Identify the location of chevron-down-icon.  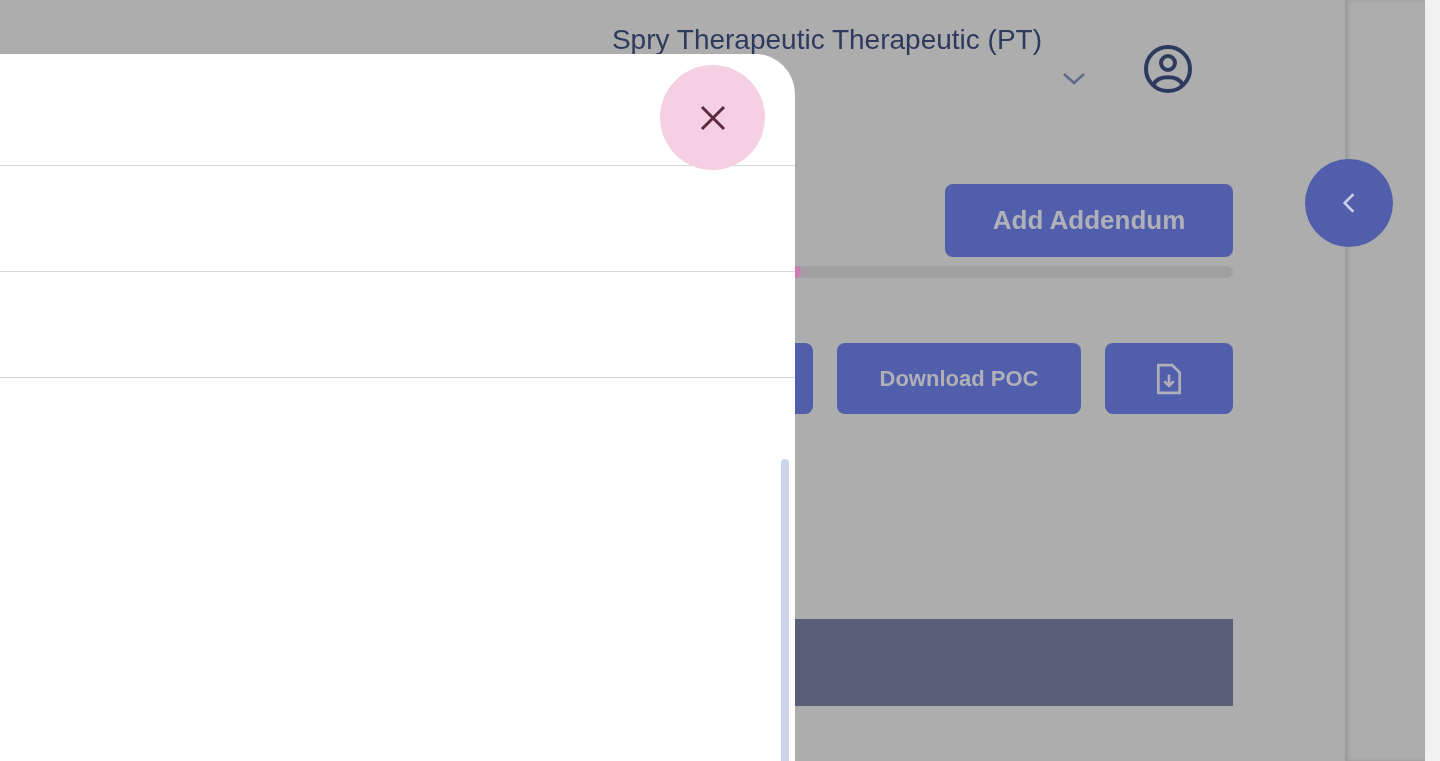
(1074, 79).